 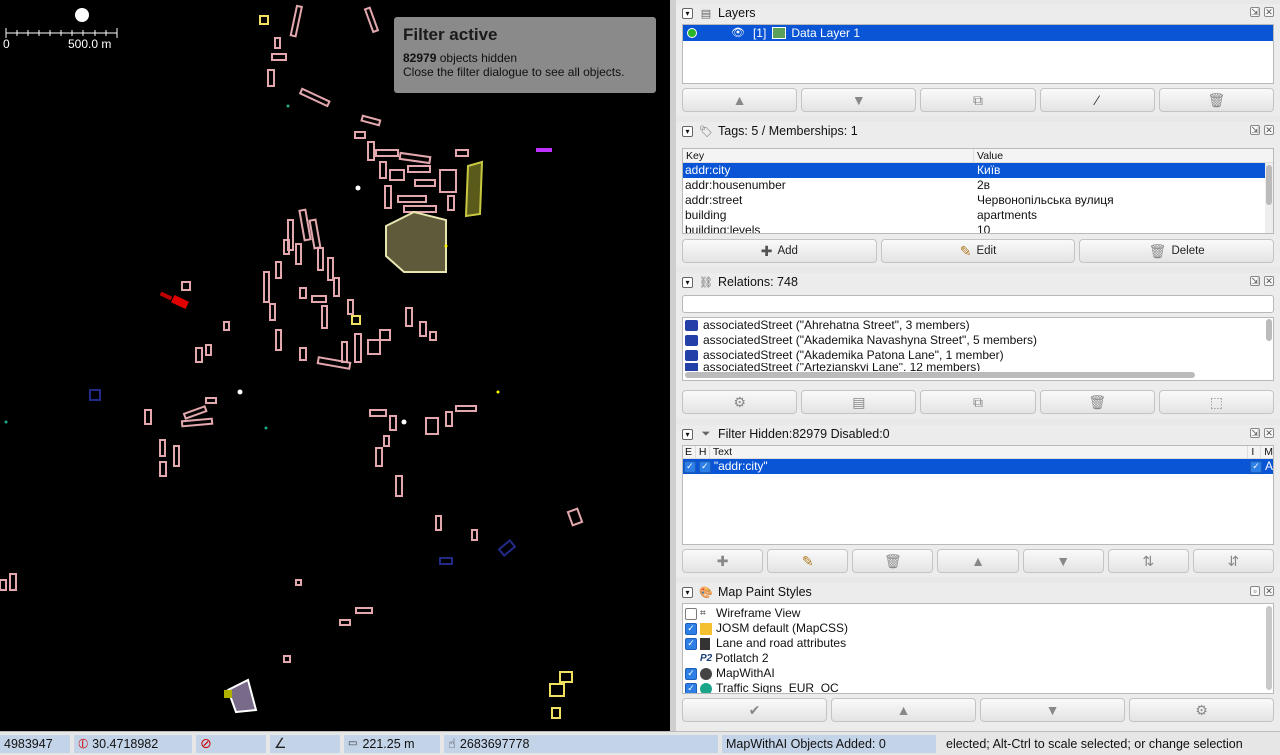 What do you see at coordinates (978, 215) in the screenshot?
I see `tag-row: building apartments` at bounding box center [978, 215].